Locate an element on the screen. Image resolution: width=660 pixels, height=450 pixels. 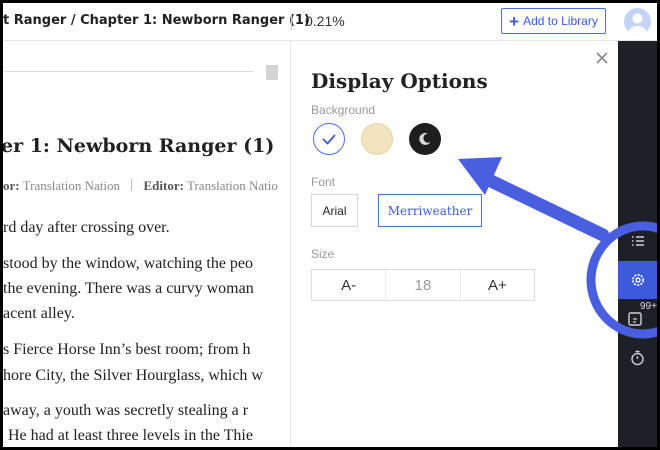
increase-size-button: A+ is located at coordinates (497, 285).